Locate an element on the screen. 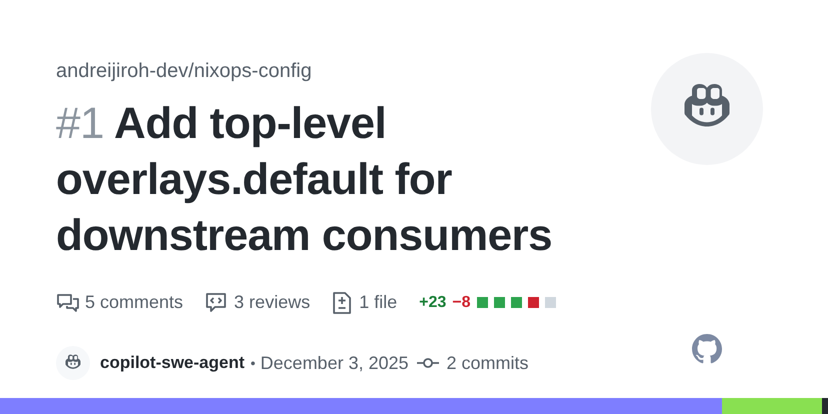  author-name: copilot-swe-agent is located at coordinates (172, 363).